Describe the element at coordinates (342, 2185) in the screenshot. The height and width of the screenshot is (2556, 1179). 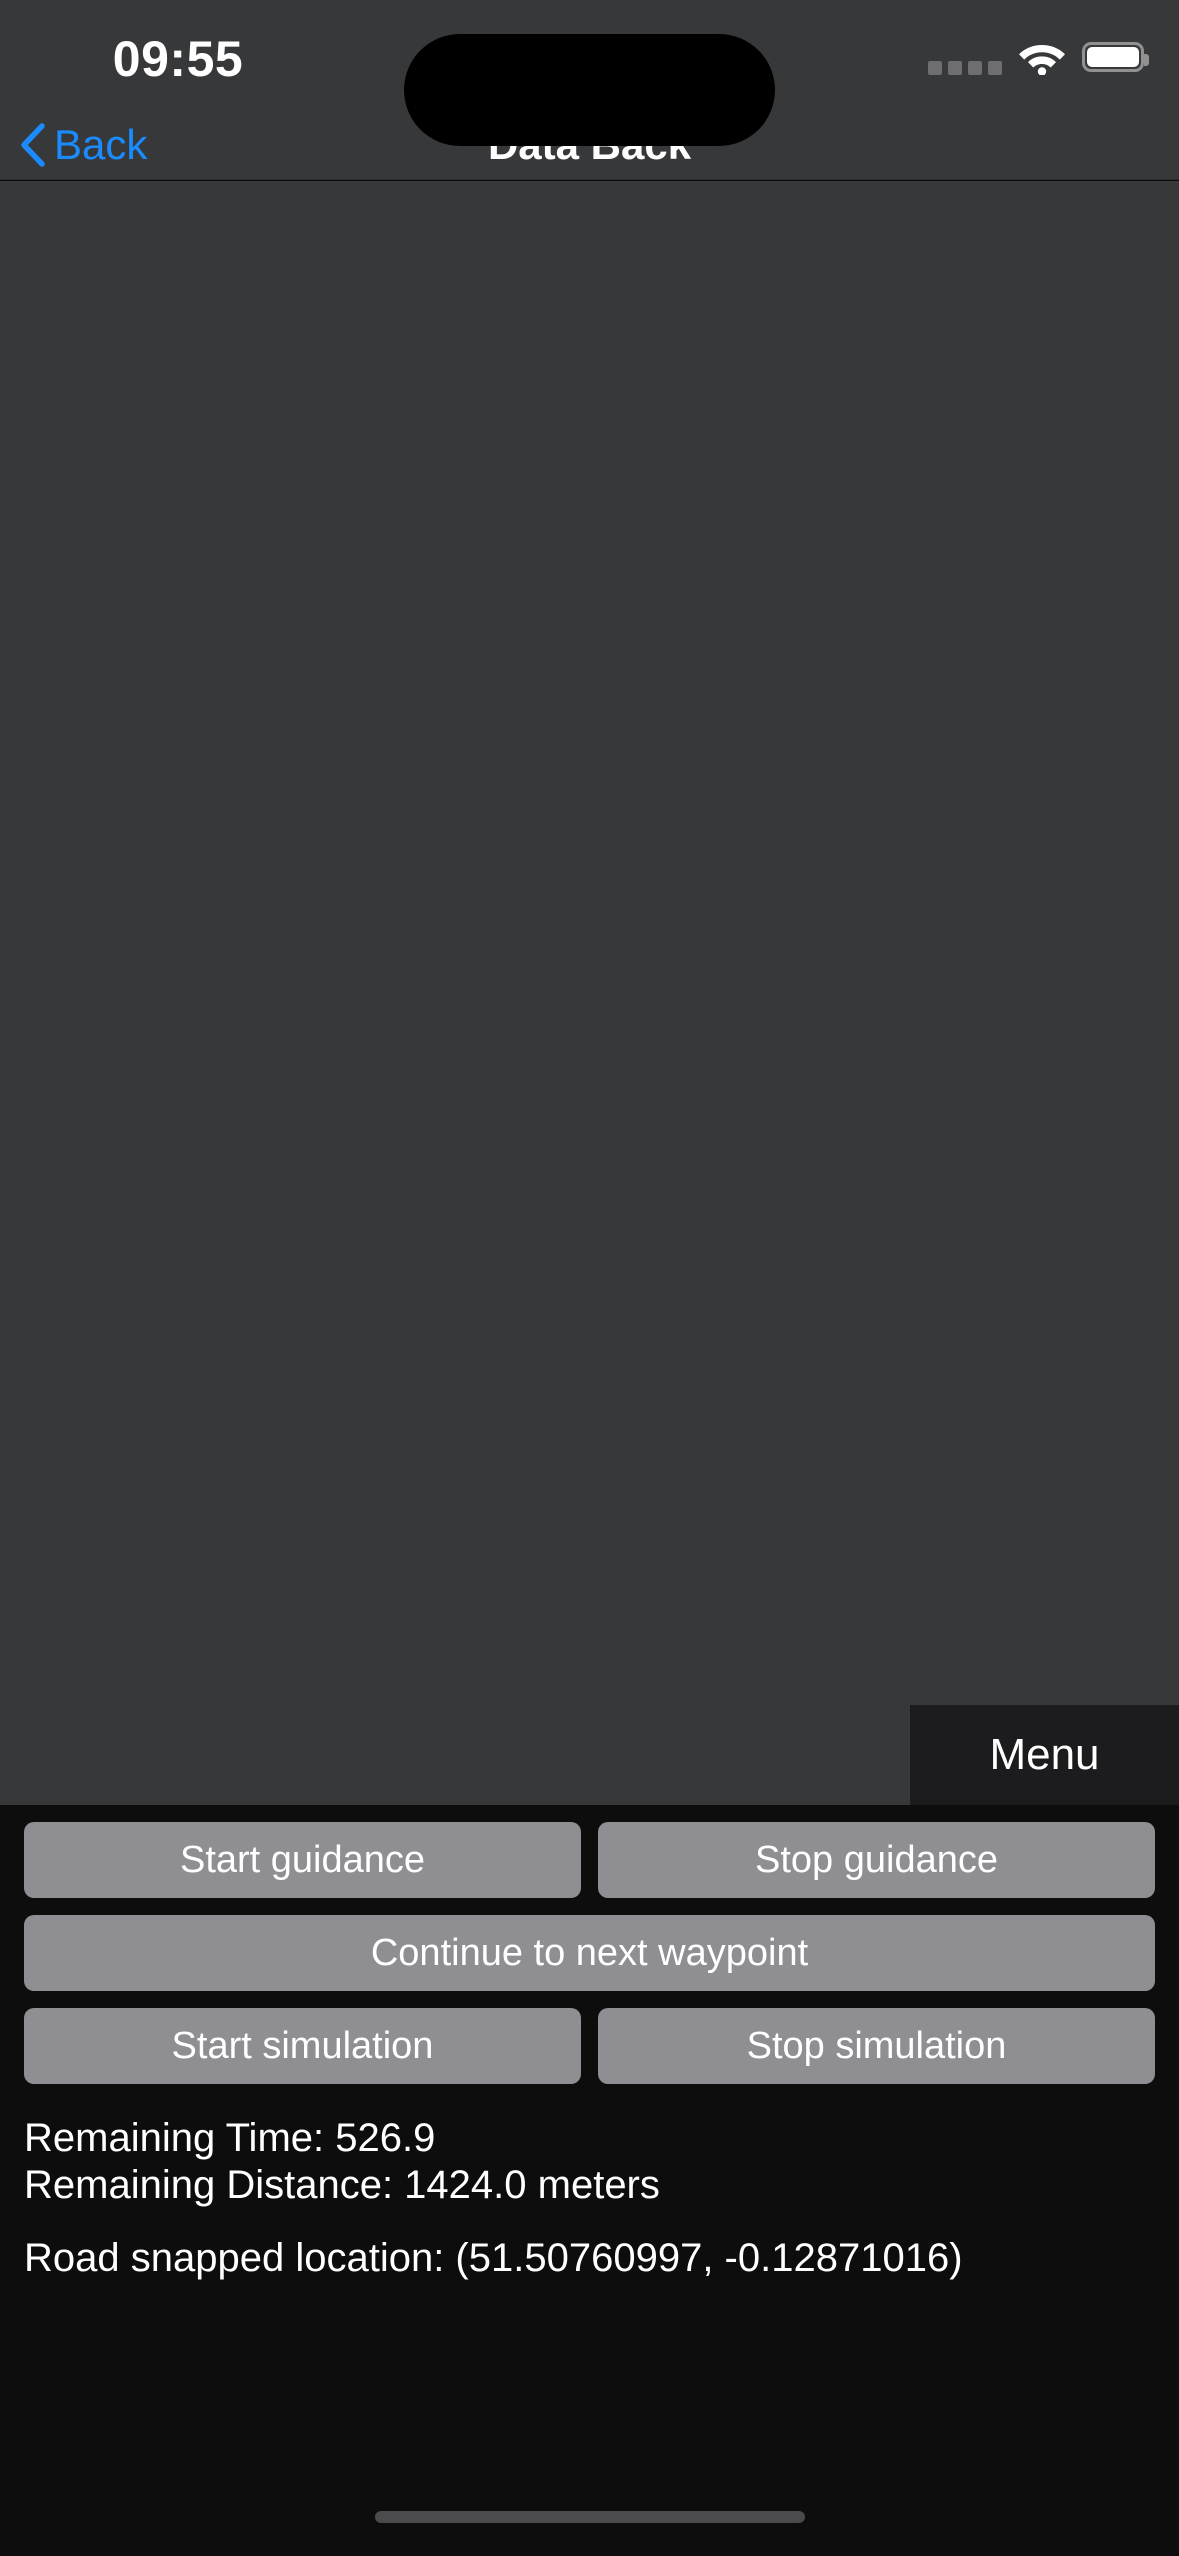
I see `remaining-distance-text: Remaining Distance: 1424.0 meters` at that location.